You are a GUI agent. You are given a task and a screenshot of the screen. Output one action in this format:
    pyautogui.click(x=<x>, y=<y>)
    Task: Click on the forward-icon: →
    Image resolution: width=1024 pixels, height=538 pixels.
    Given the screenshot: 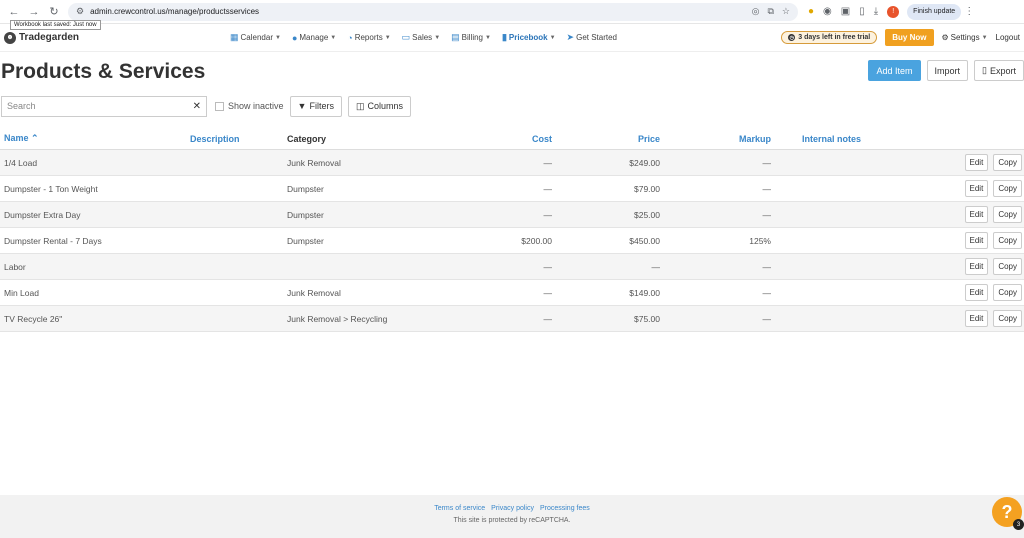 What is the action you would take?
    pyautogui.click(x=34, y=12)
    